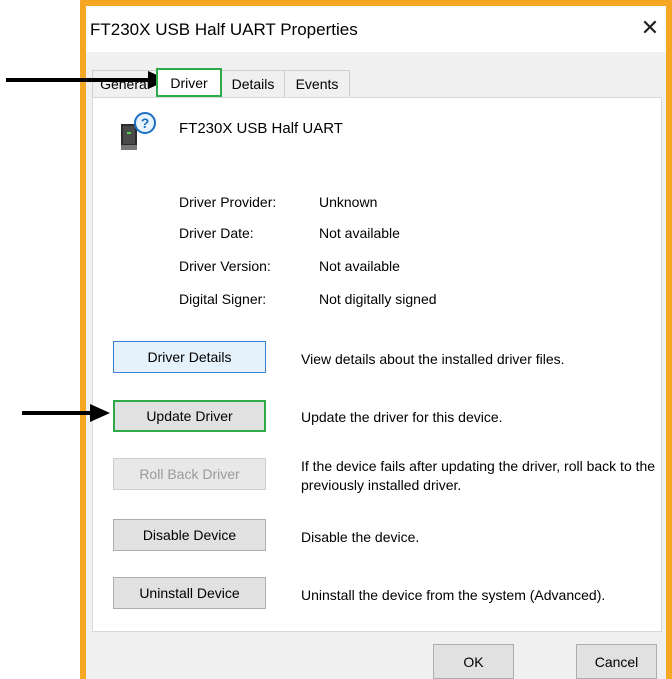 This screenshot has height=679, width=672. Describe the element at coordinates (216, 233) in the screenshot. I see `driver-date-label: Driver Date:` at that location.